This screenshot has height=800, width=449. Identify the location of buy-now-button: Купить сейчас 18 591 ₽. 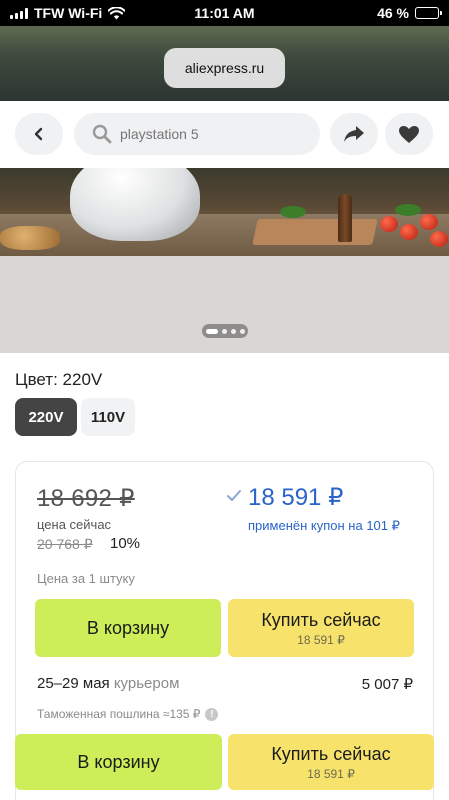
(321, 628).